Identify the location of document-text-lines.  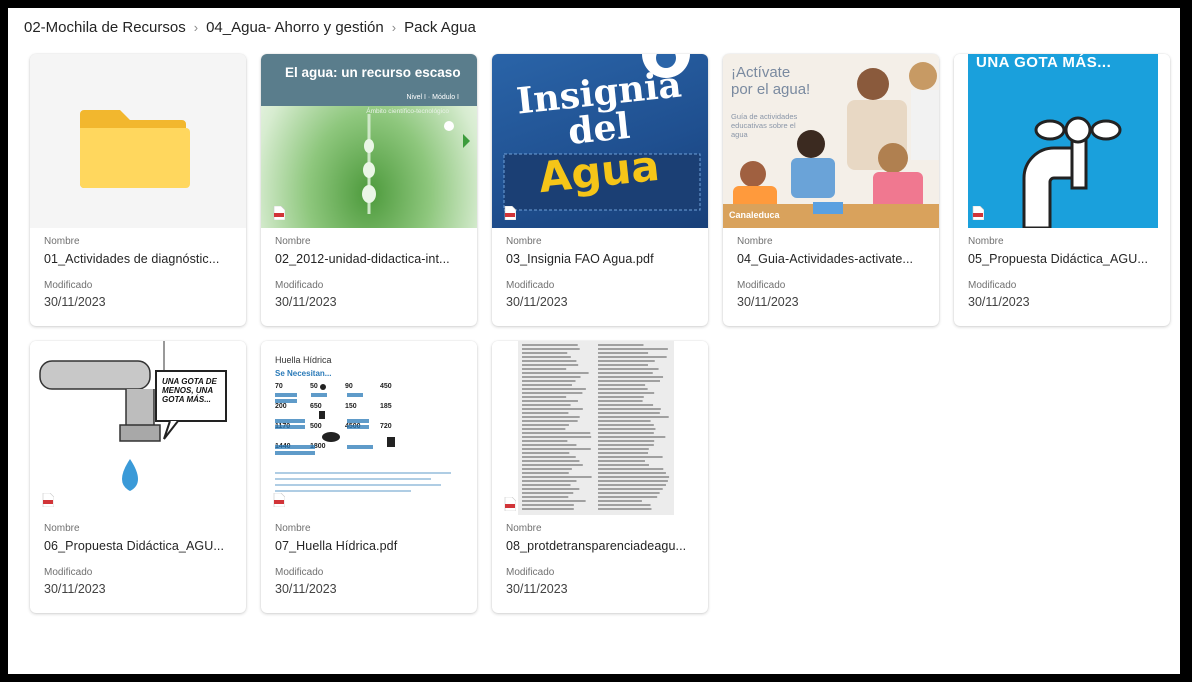
(596, 427).